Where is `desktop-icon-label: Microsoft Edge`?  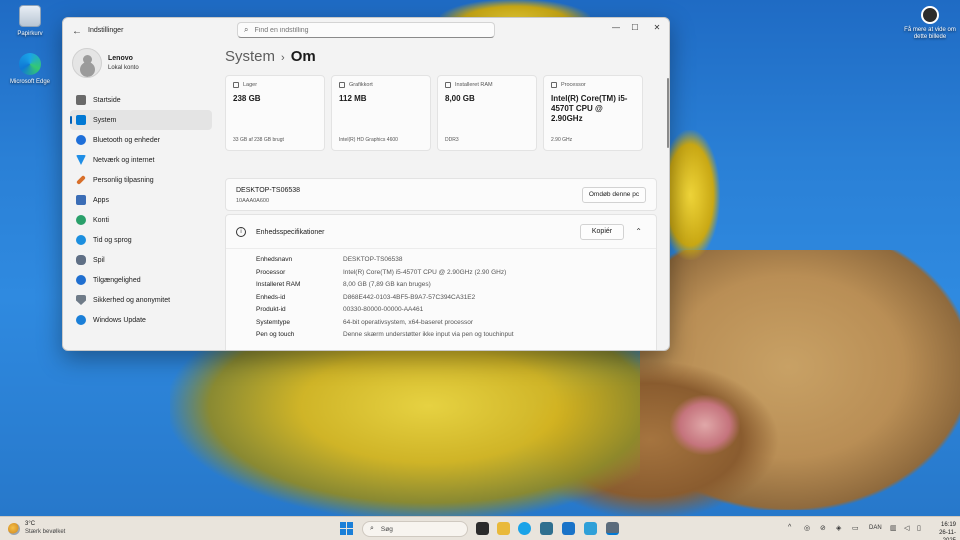
desktop-icon-label: Microsoft Edge is located at coordinates (30, 82).